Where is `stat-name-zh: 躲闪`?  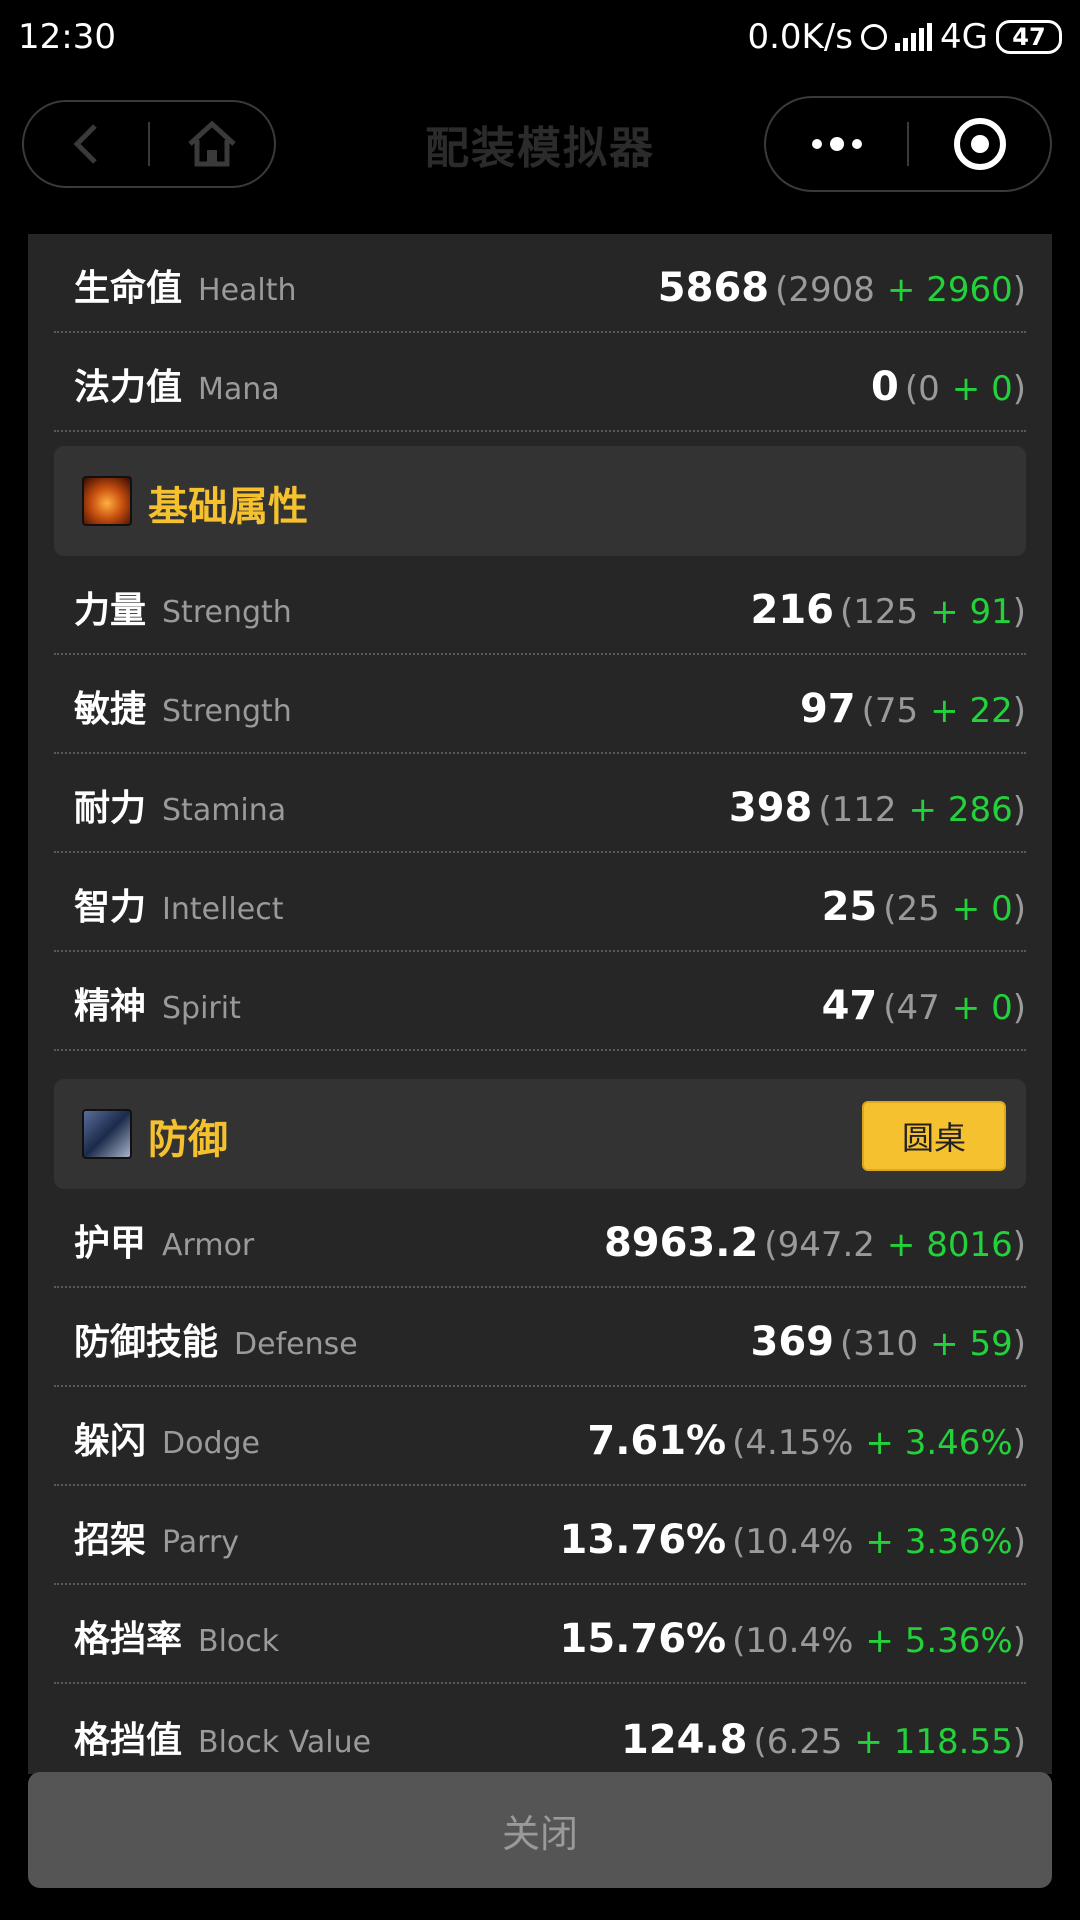
stat-name-zh: 躲闪 is located at coordinates (110, 1441).